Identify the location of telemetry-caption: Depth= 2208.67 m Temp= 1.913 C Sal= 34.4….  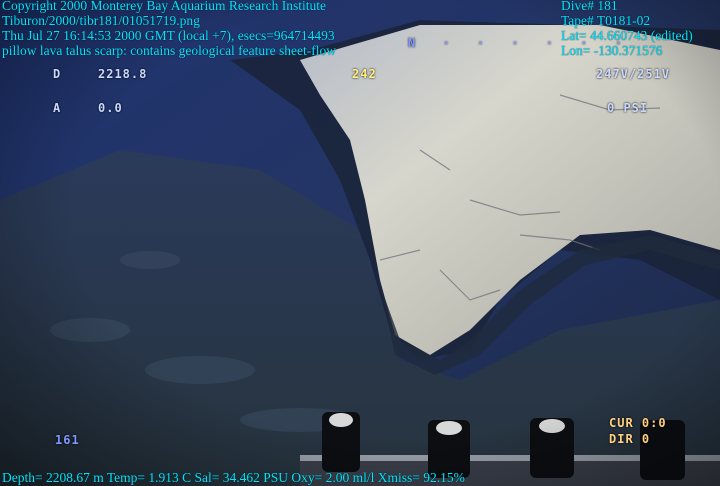
(233, 477).